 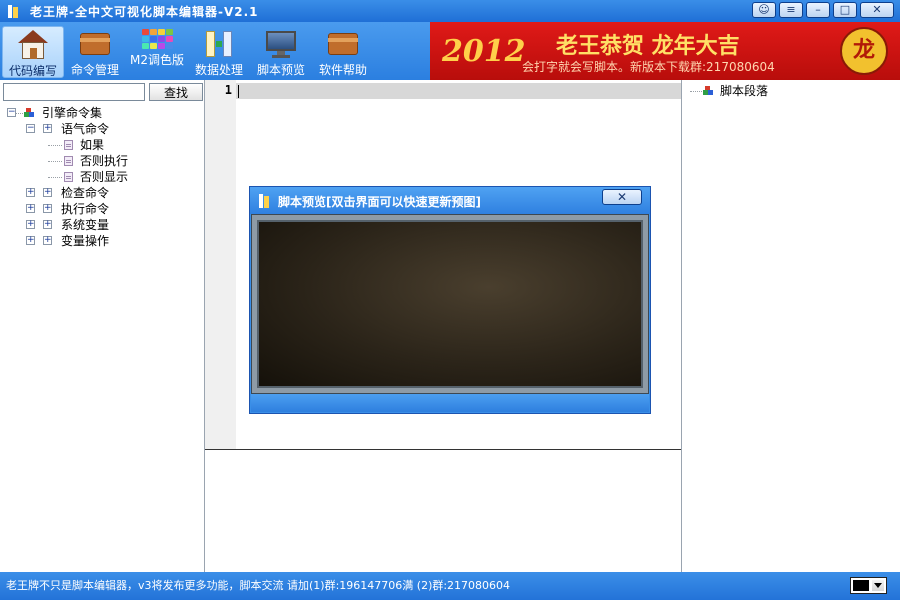 What do you see at coordinates (85, 225) in the screenshot?
I see `tree-node-label: 系统变量` at bounding box center [85, 225].